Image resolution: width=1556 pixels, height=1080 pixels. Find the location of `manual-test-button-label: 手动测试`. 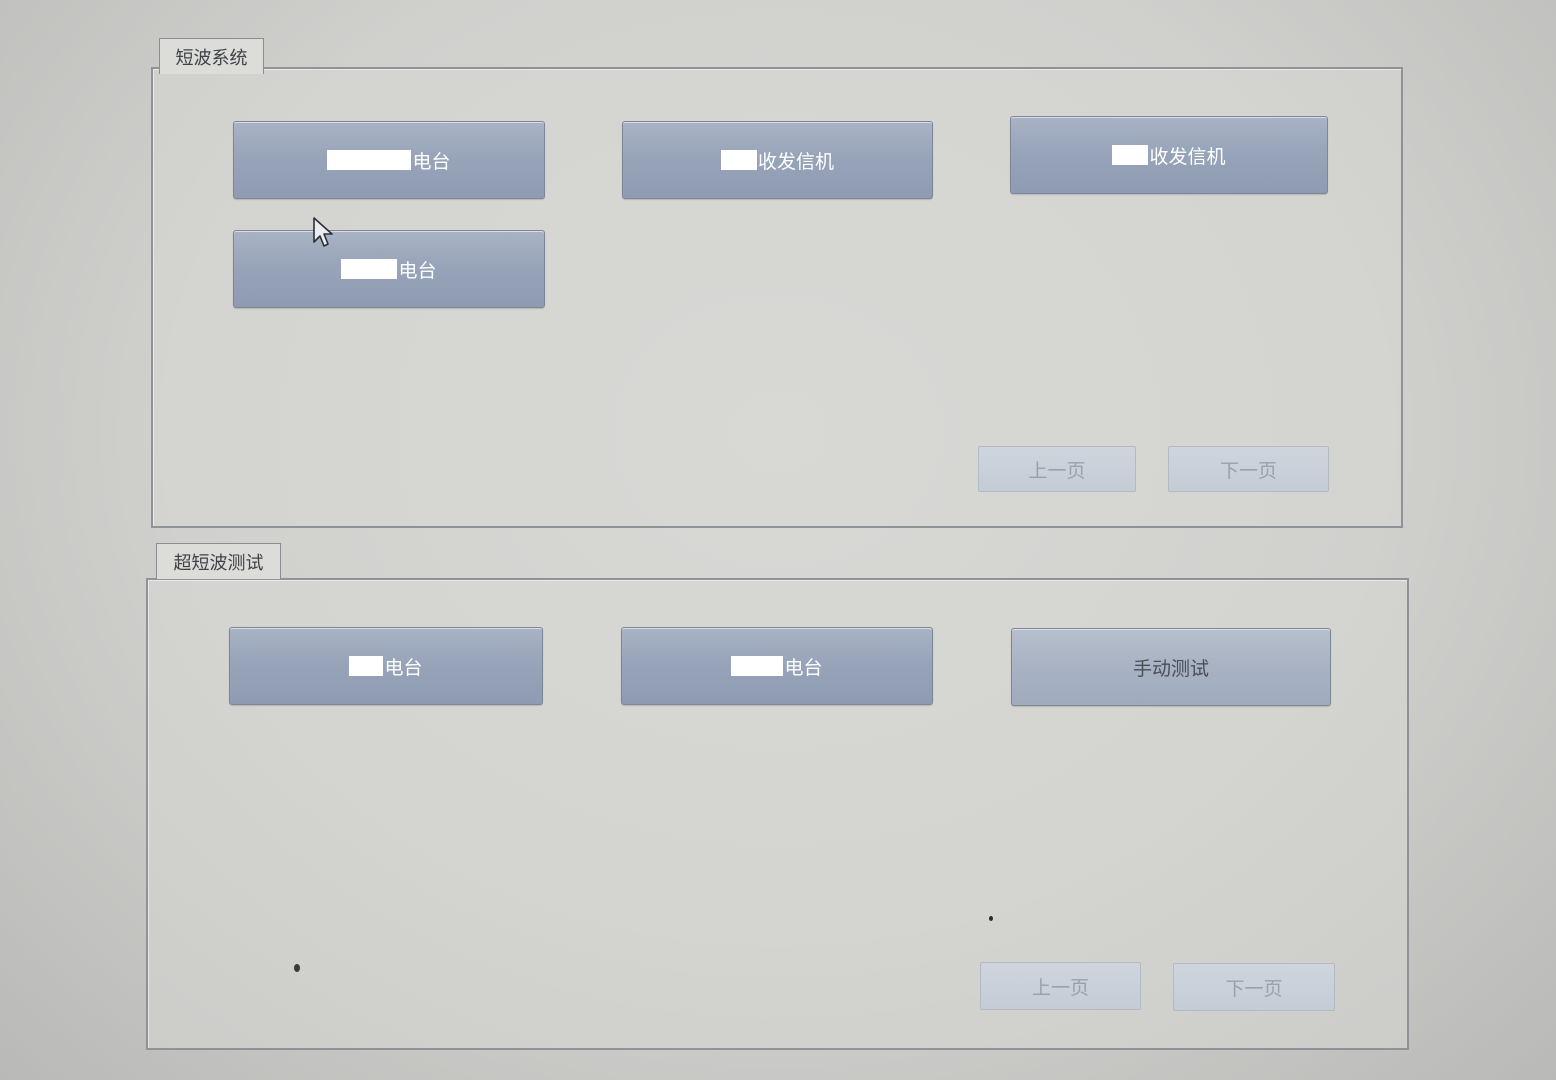

manual-test-button-label: 手动测试 is located at coordinates (1170, 668).